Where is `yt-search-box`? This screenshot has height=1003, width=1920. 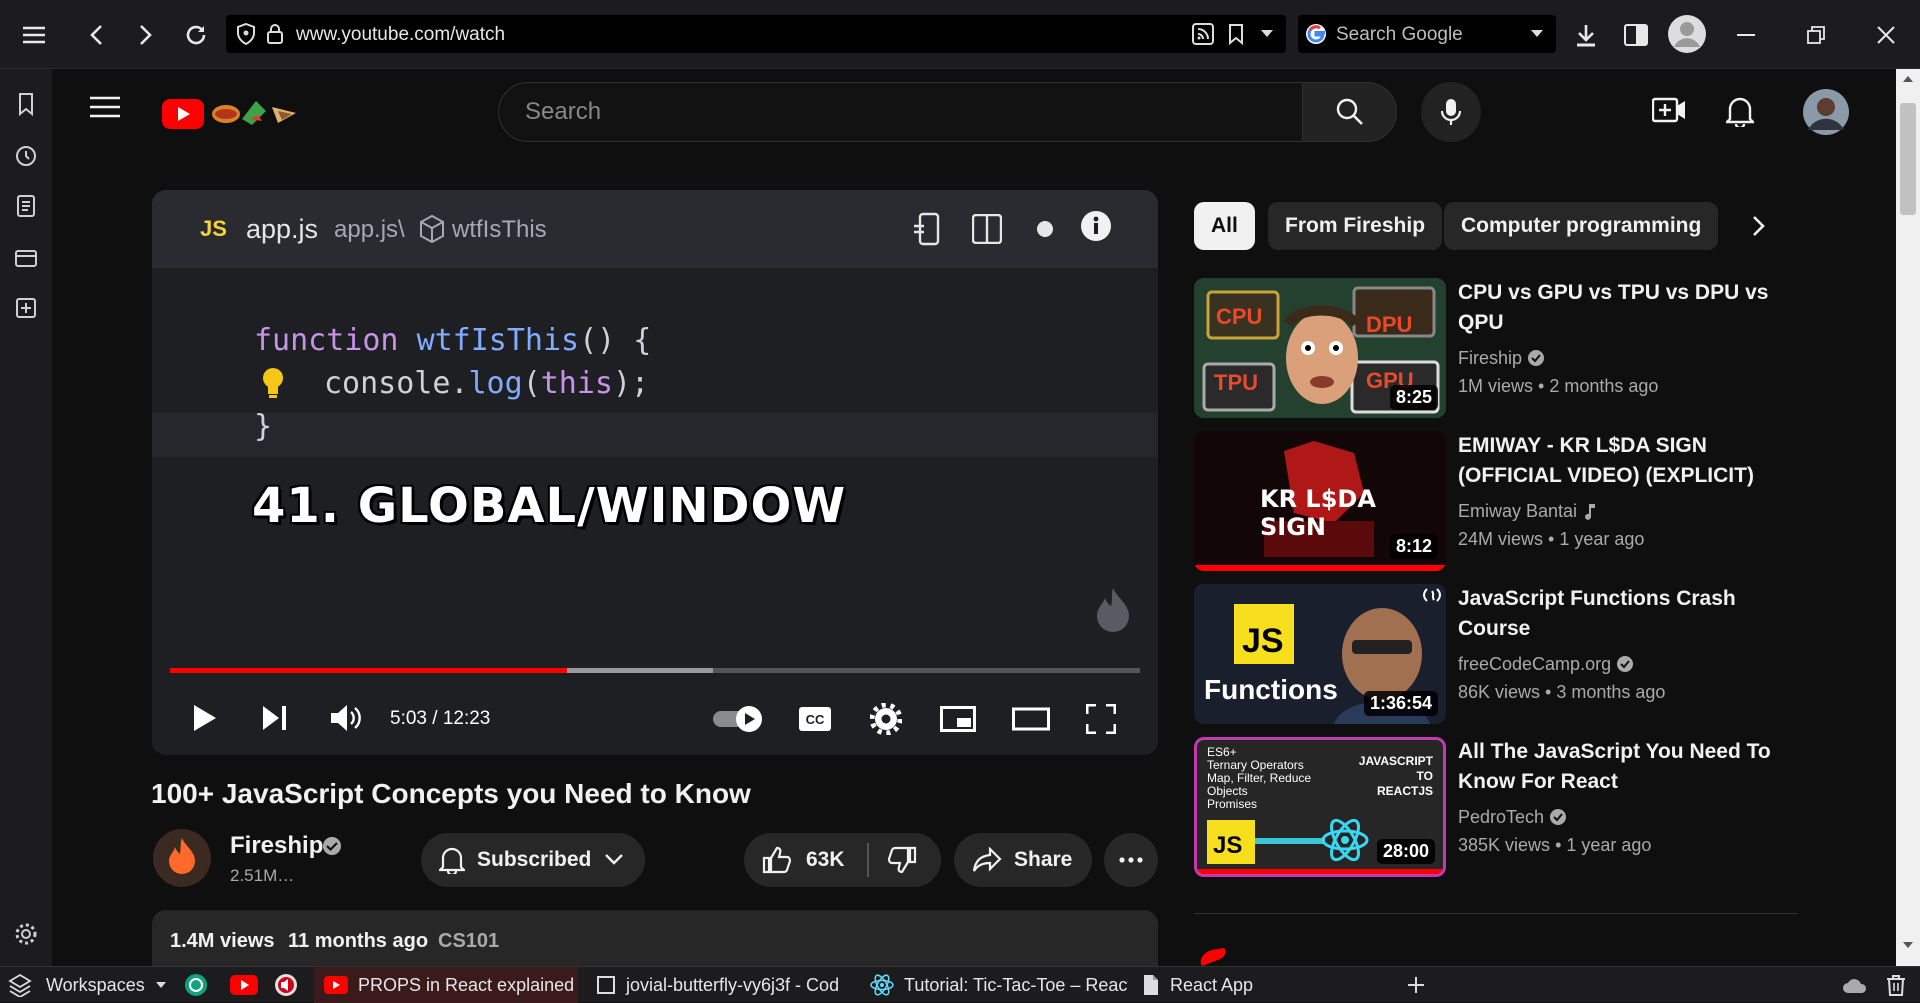
yt-search-box is located at coordinates (900, 112).